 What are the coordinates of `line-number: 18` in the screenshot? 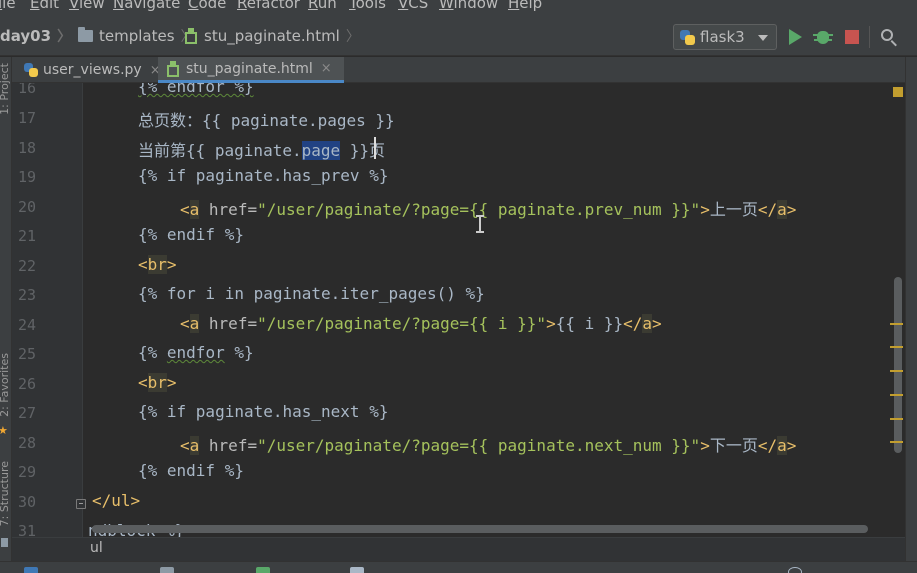 It's located at (26, 148).